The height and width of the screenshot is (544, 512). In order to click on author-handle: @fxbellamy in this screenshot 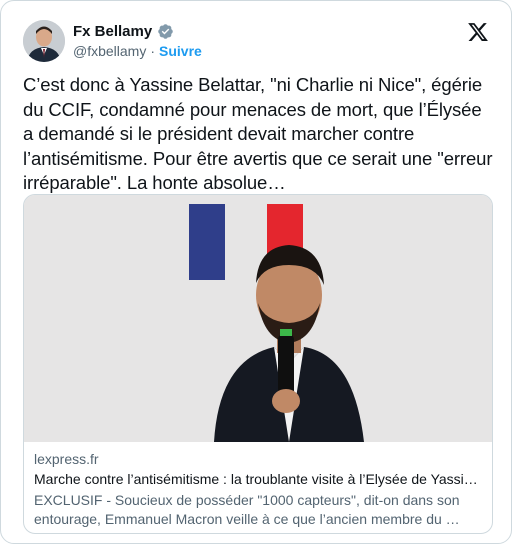, I will do `click(109, 51)`.